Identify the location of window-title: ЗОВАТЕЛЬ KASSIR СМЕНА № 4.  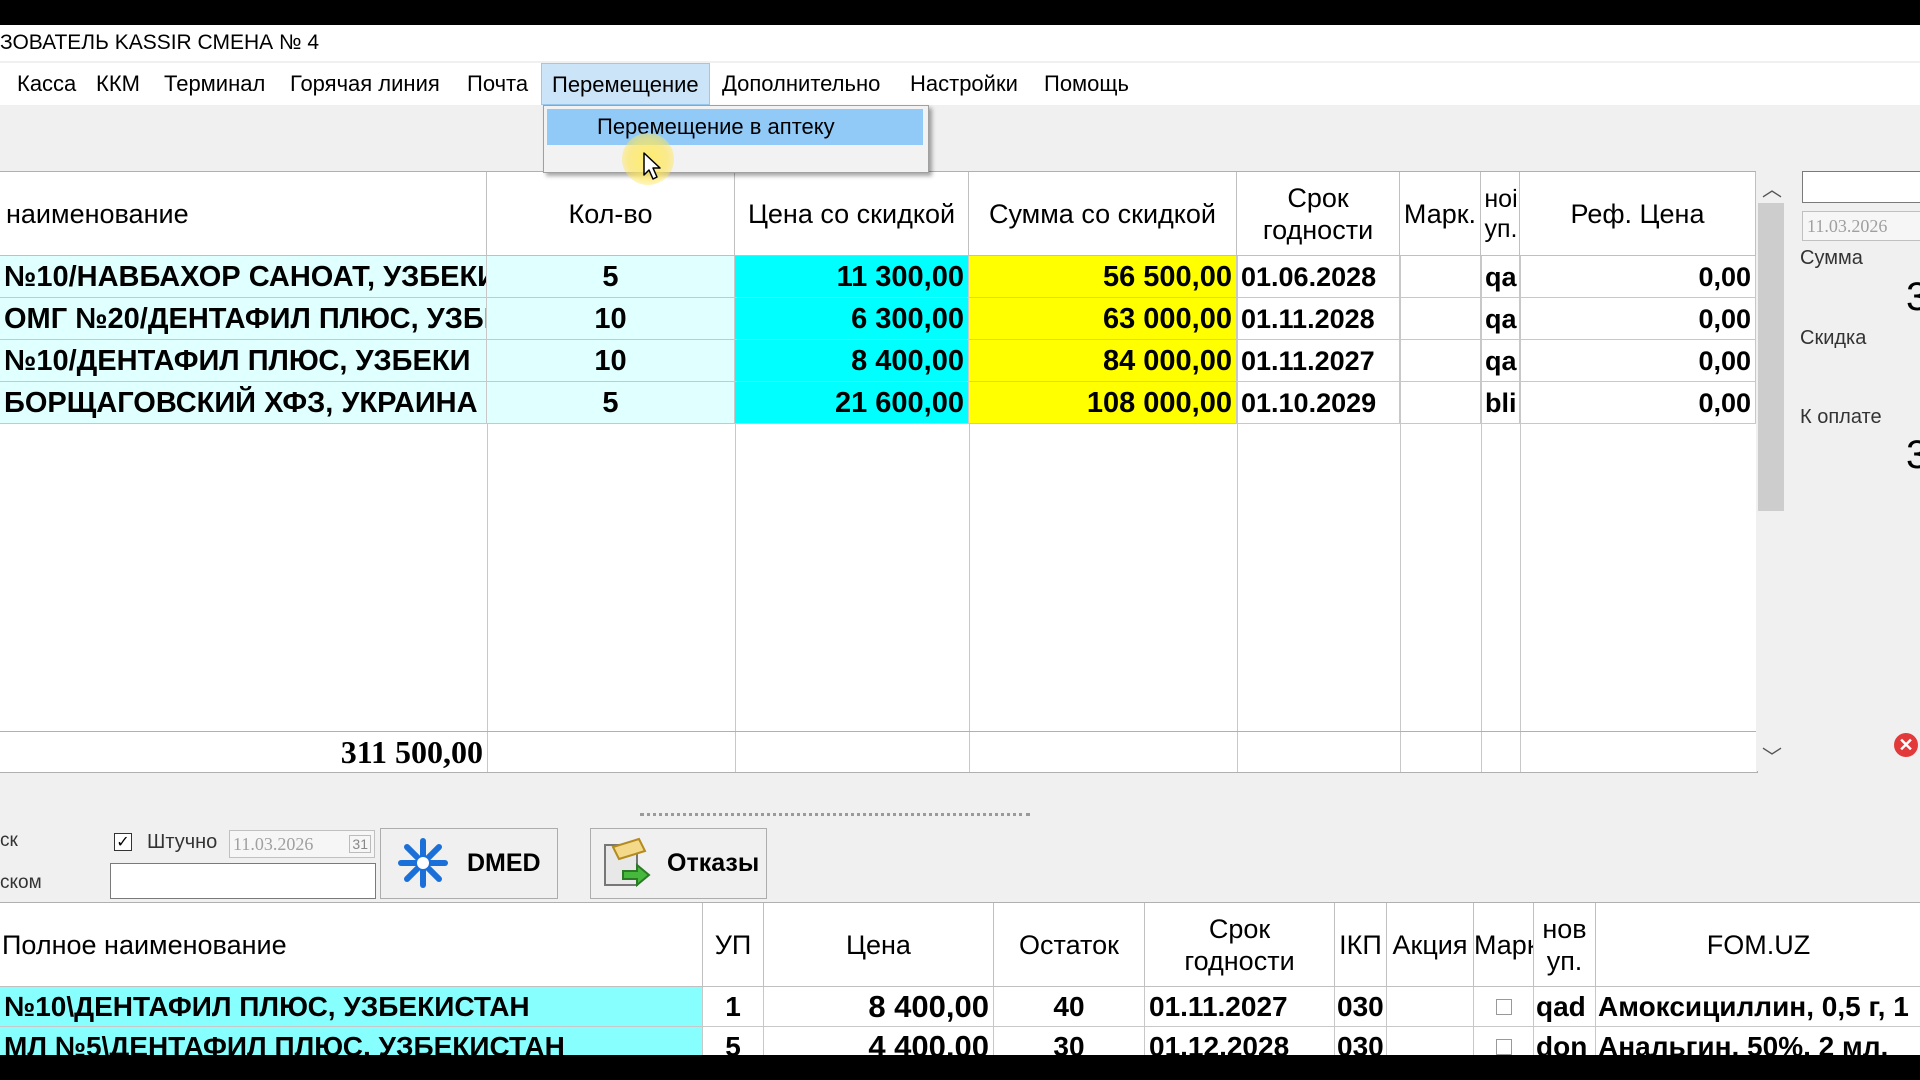
(160, 42).